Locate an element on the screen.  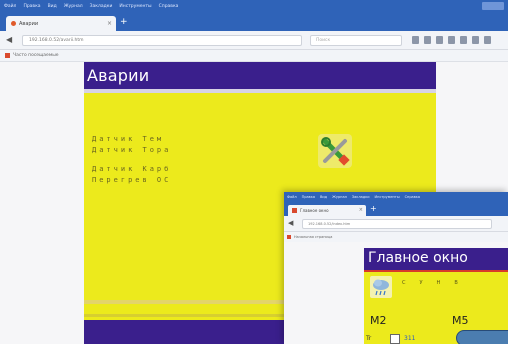
label-m5: M5 is located at coordinates (460, 320).